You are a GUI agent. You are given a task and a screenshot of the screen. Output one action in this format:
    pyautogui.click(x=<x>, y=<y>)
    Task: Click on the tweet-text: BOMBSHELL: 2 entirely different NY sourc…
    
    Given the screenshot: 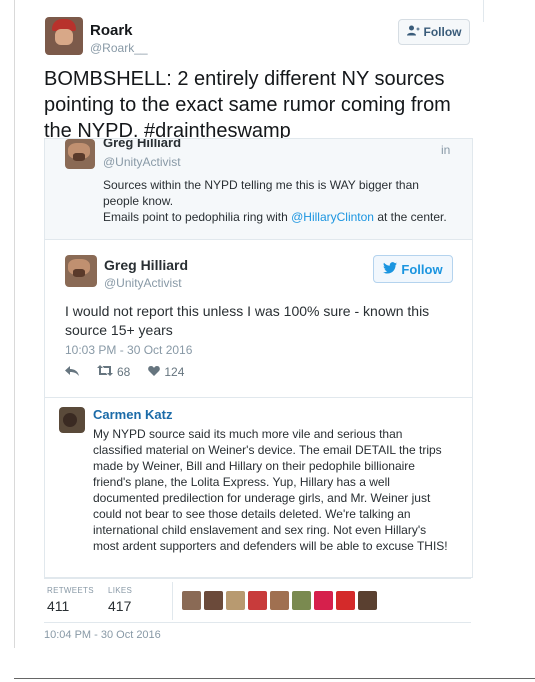 What is the action you would take?
    pyautogui.click(x=247, y=105)
    